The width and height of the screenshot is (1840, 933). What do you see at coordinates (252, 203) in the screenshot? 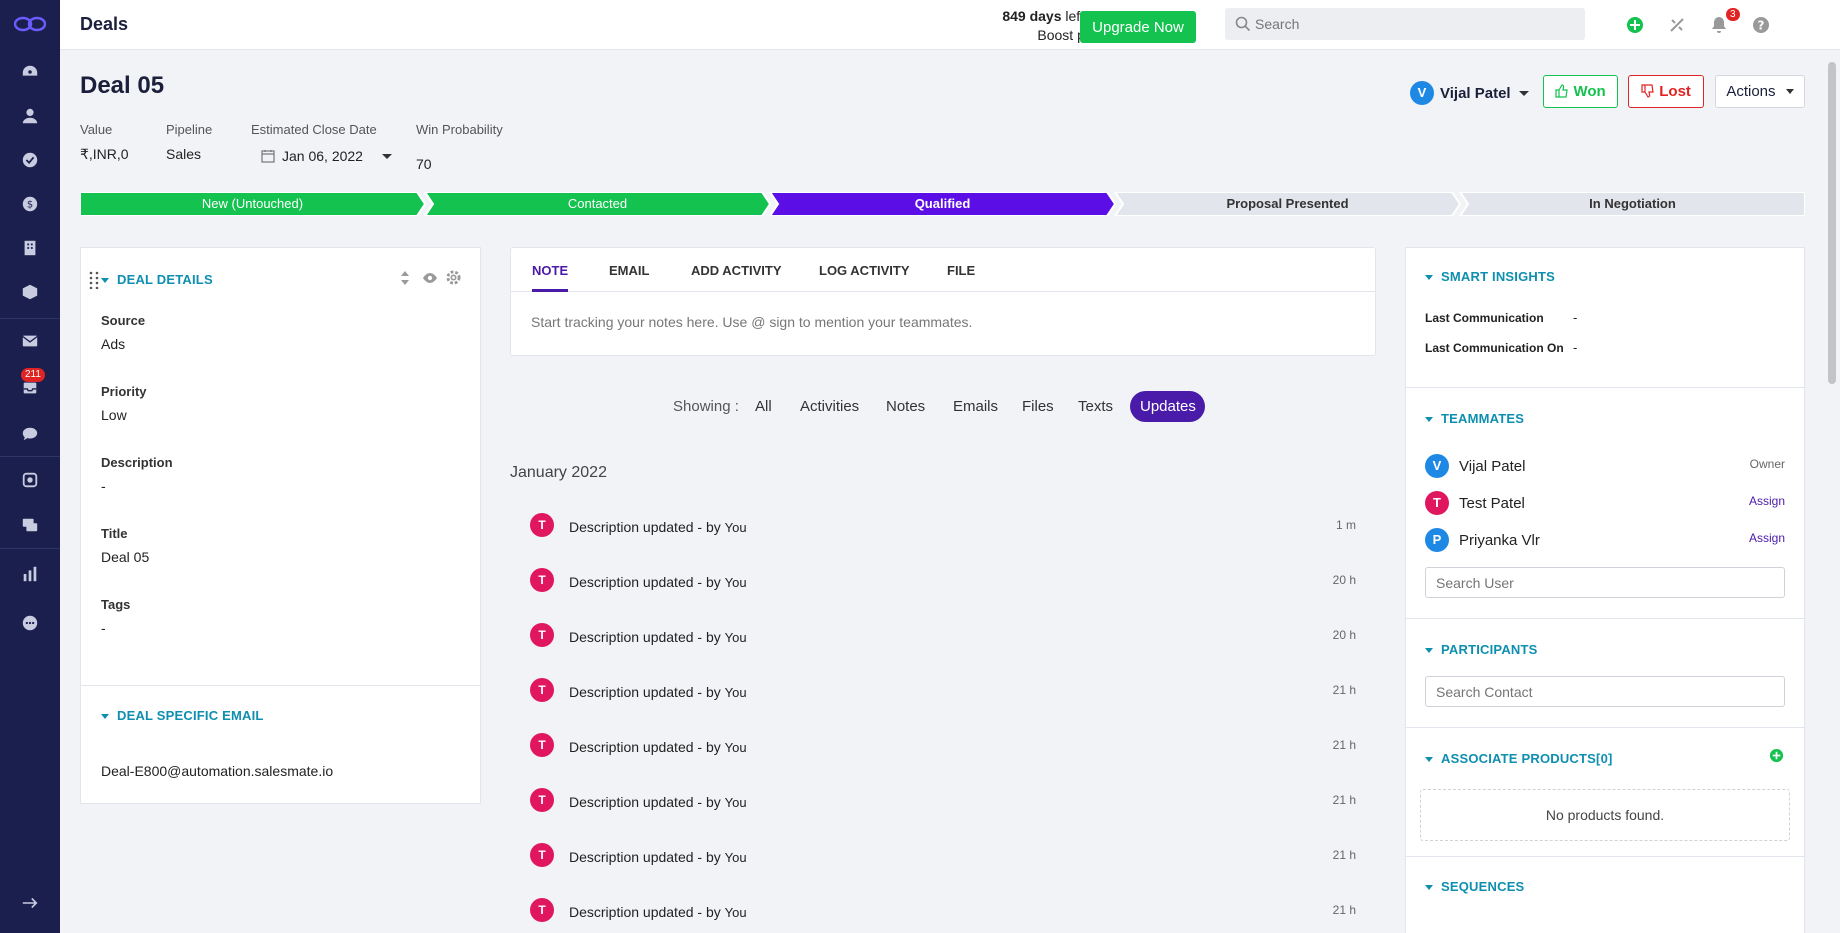
I see `stage-label: New (Untouched)` at bounding box center [252, 203].